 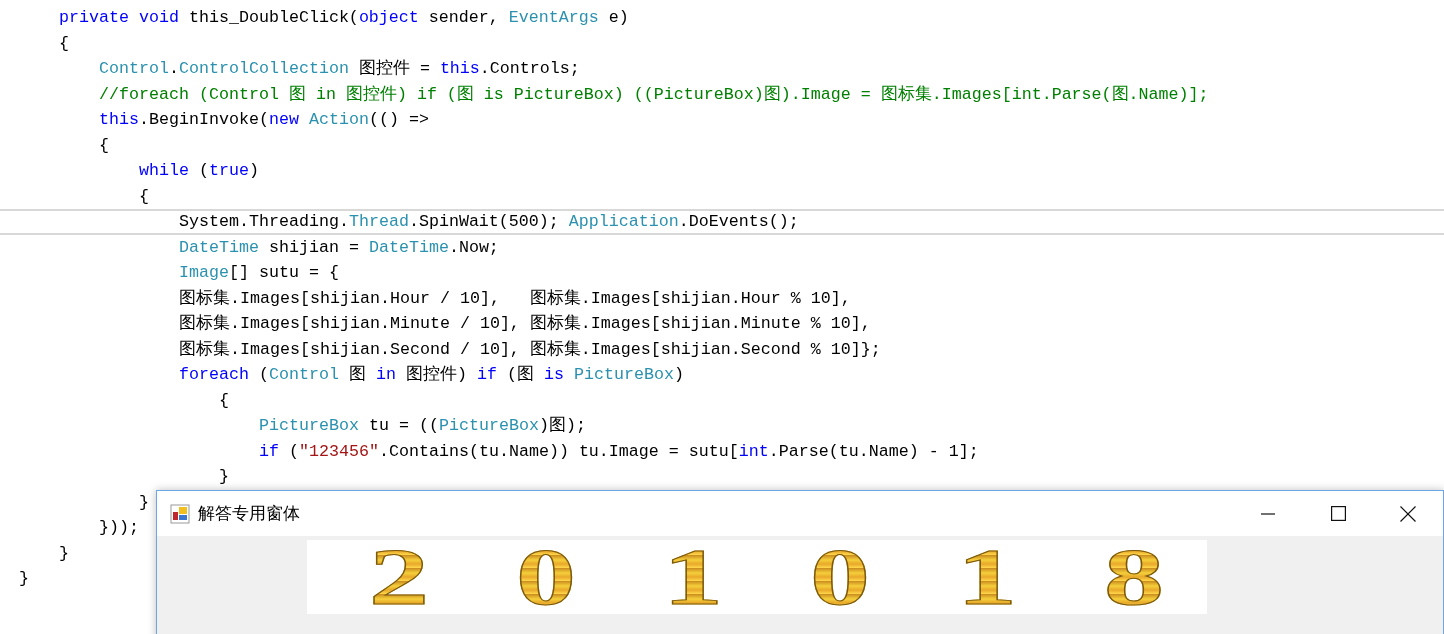 I want to click on close-icon, so click(x=1408, y=513).